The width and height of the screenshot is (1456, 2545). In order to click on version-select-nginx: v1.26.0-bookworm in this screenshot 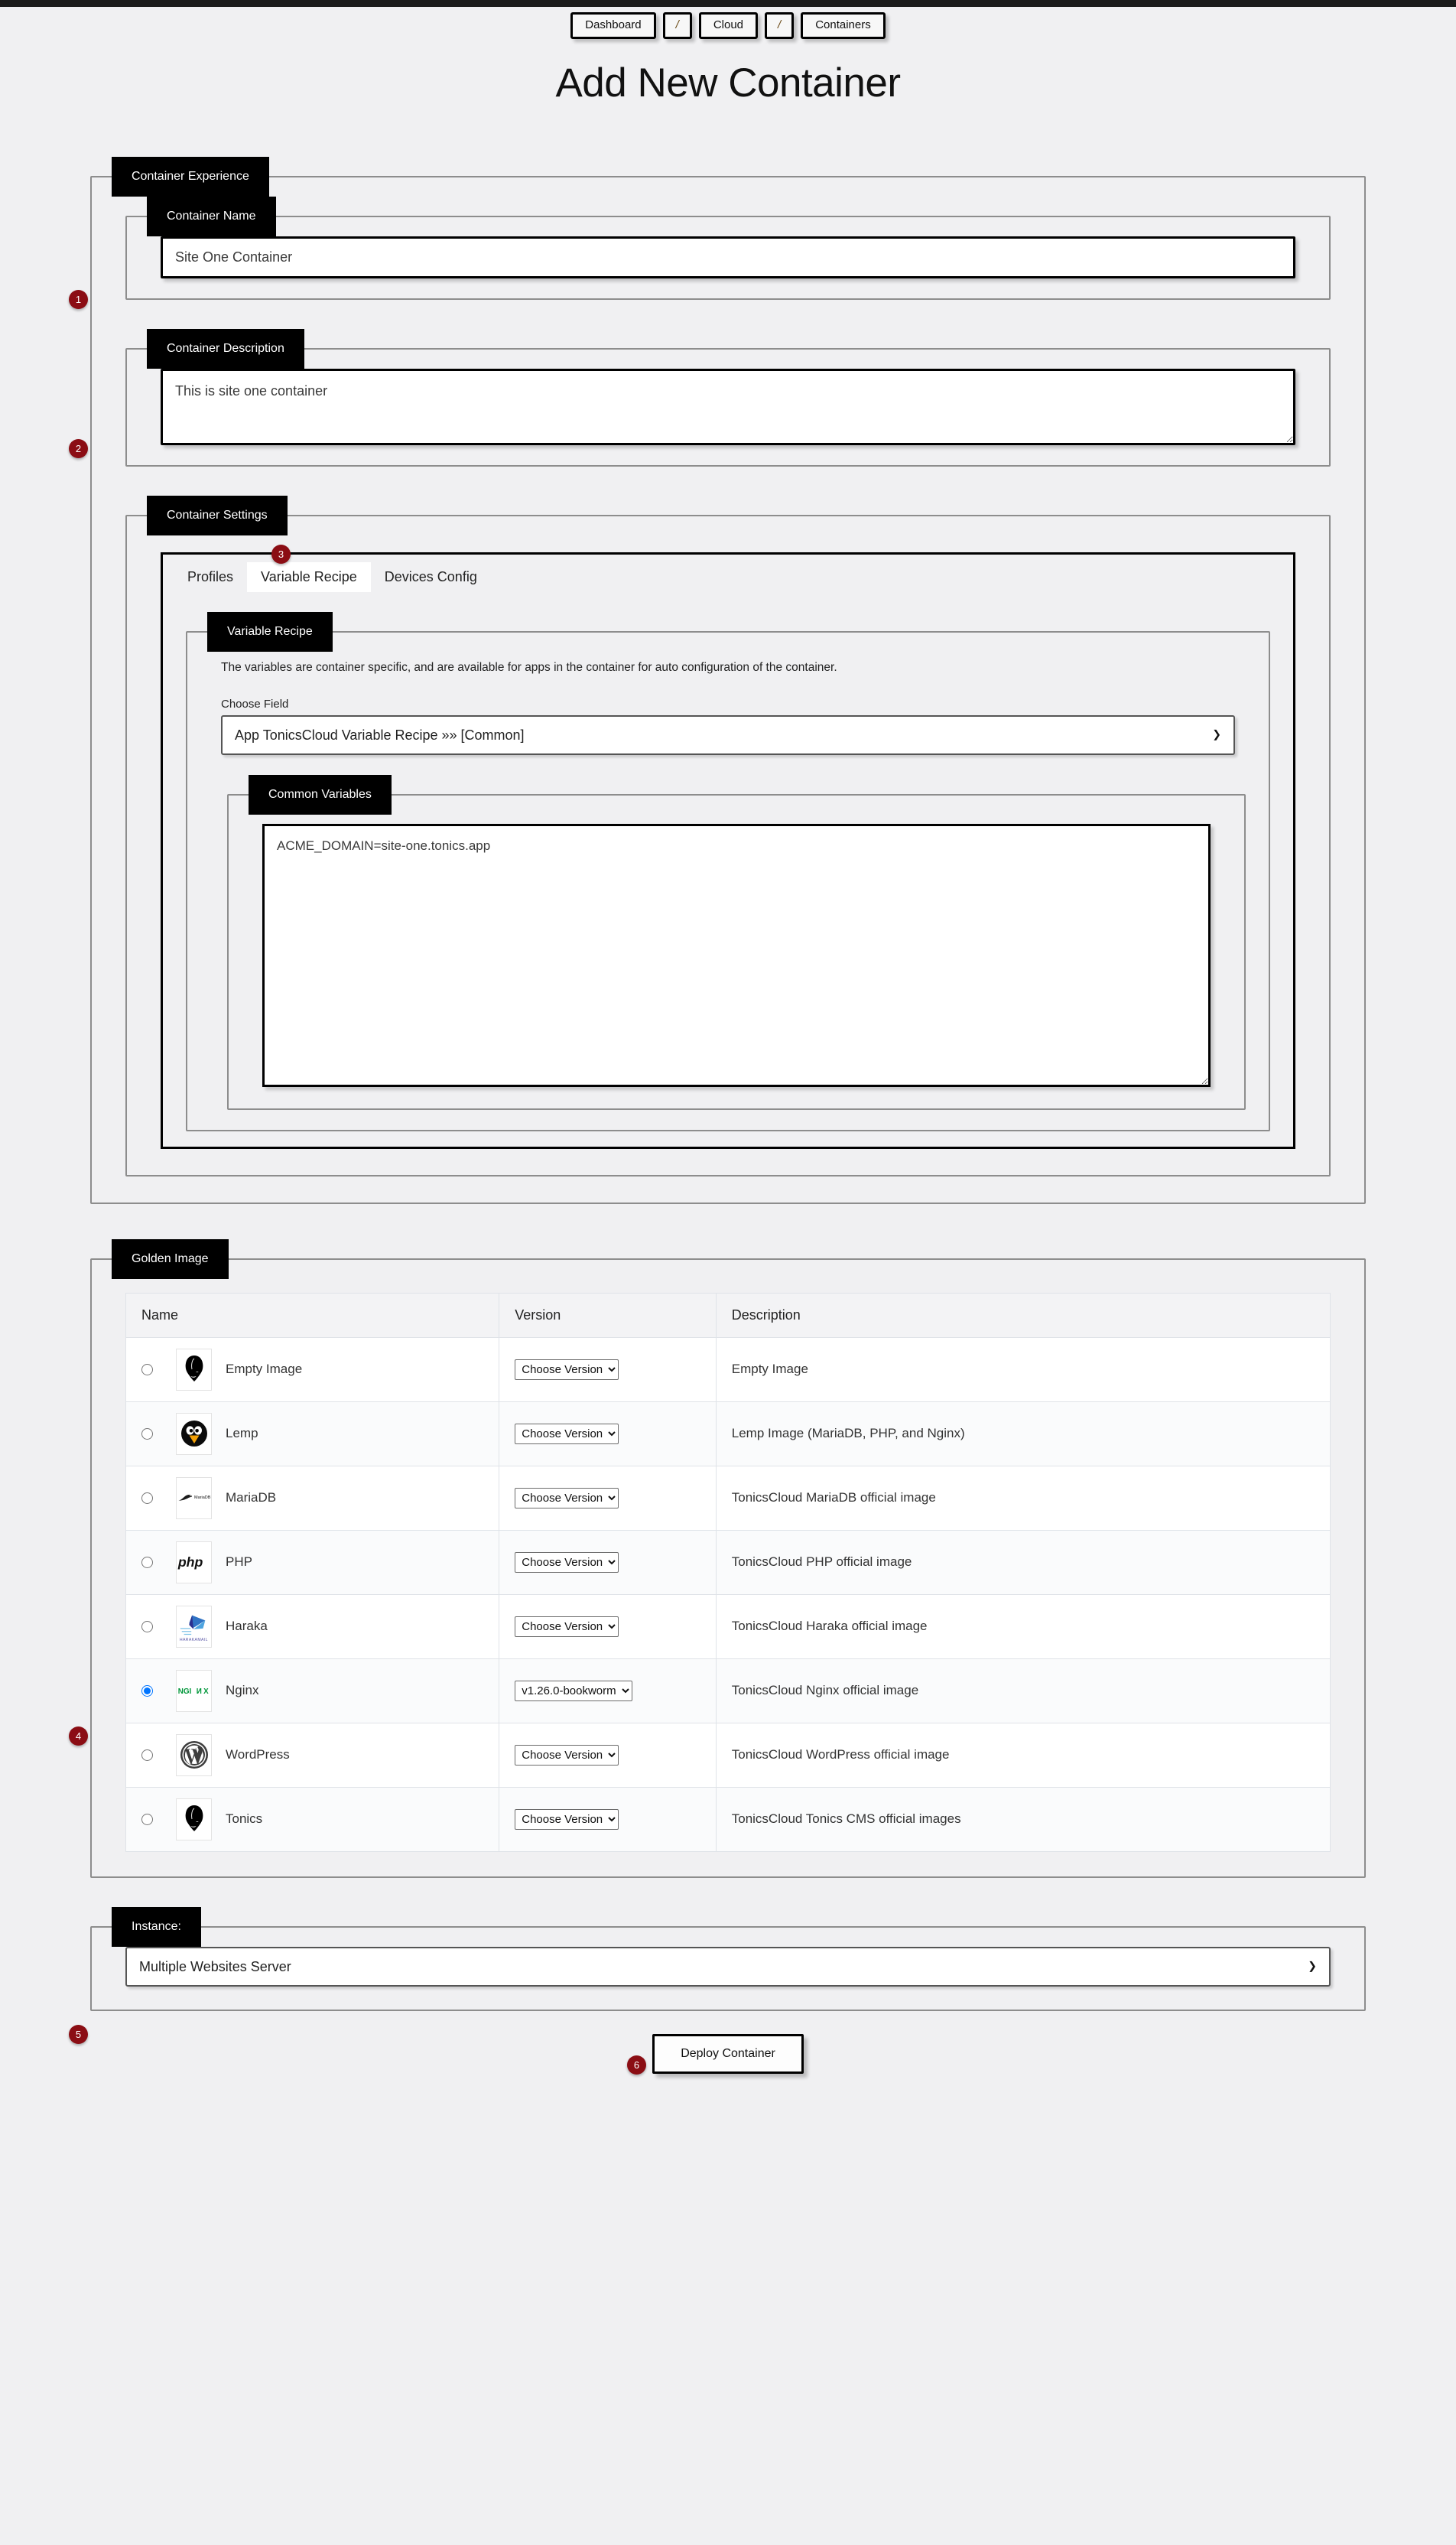, I will do `click(574, 1690)`.